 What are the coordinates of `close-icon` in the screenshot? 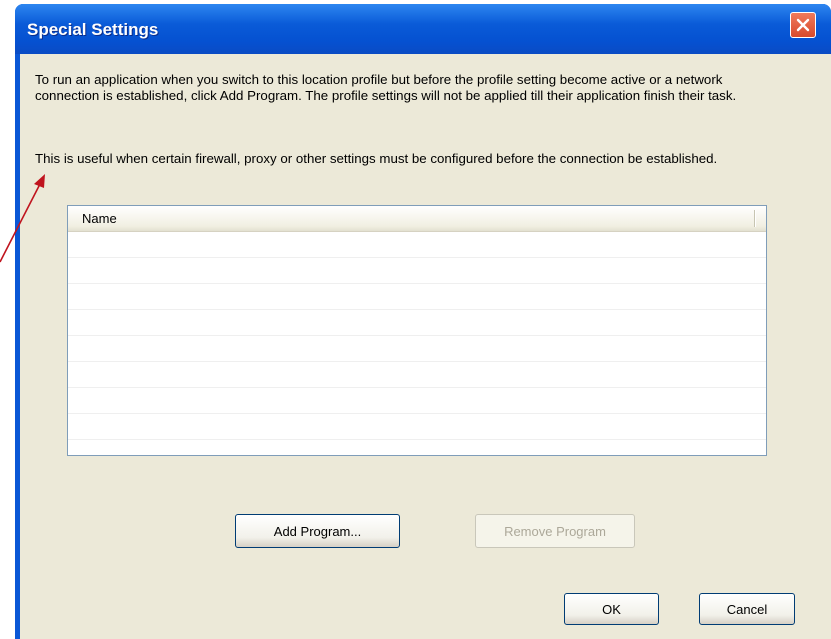 It's located at (803, 25).